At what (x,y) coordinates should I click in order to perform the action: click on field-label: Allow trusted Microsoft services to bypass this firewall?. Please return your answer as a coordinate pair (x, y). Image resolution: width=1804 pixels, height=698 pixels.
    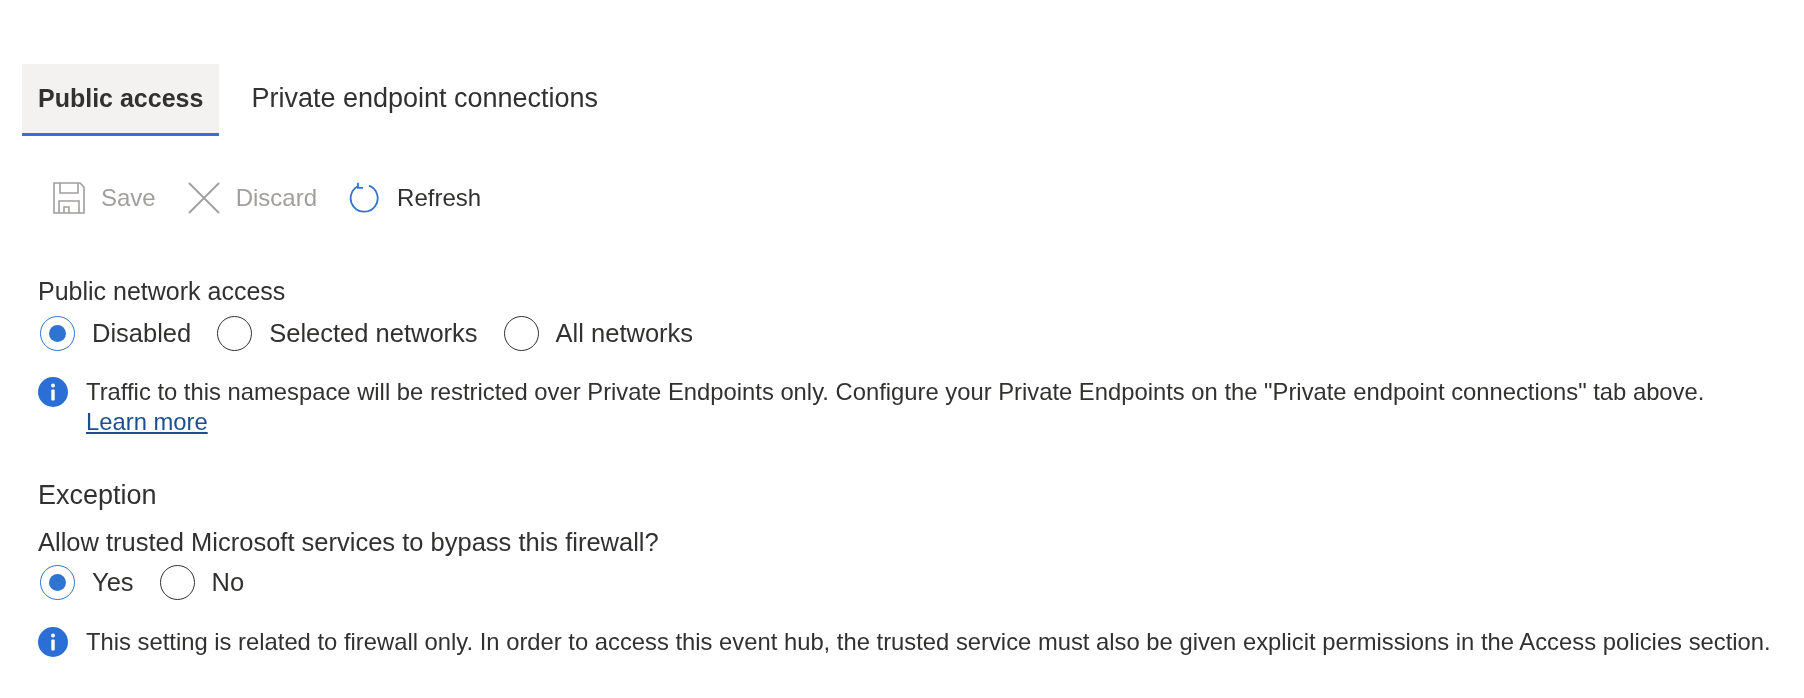
    Looking at the image, I should click on (348, 542).